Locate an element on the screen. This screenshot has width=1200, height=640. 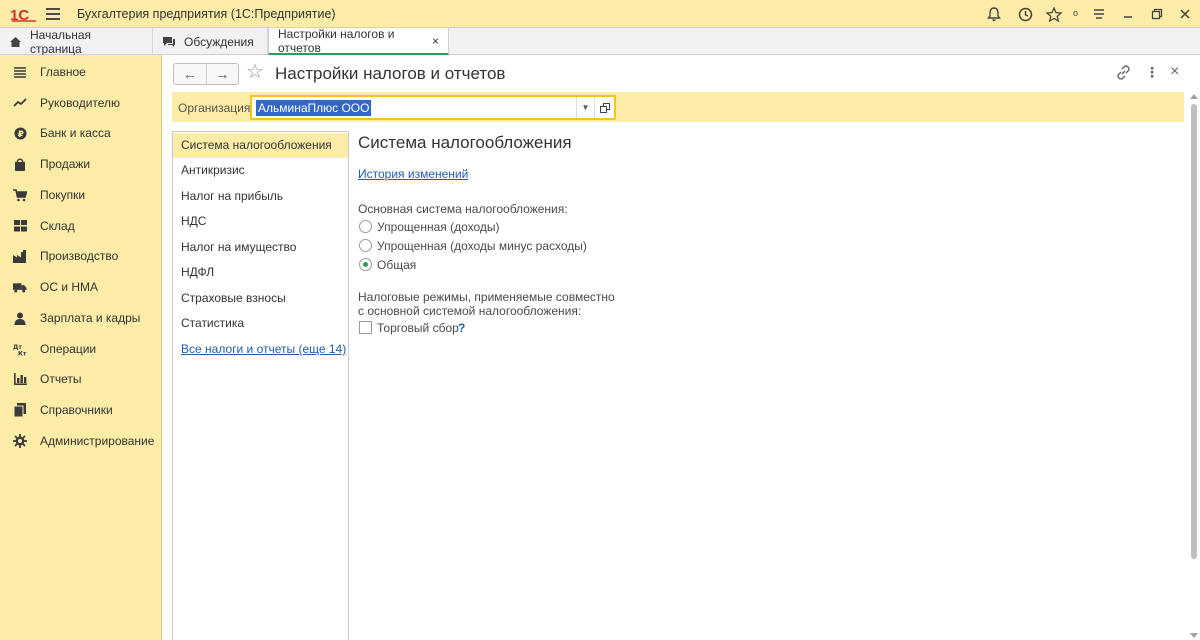
sidebar-item-reports: Отчеты is located at coordinates (81, 379).